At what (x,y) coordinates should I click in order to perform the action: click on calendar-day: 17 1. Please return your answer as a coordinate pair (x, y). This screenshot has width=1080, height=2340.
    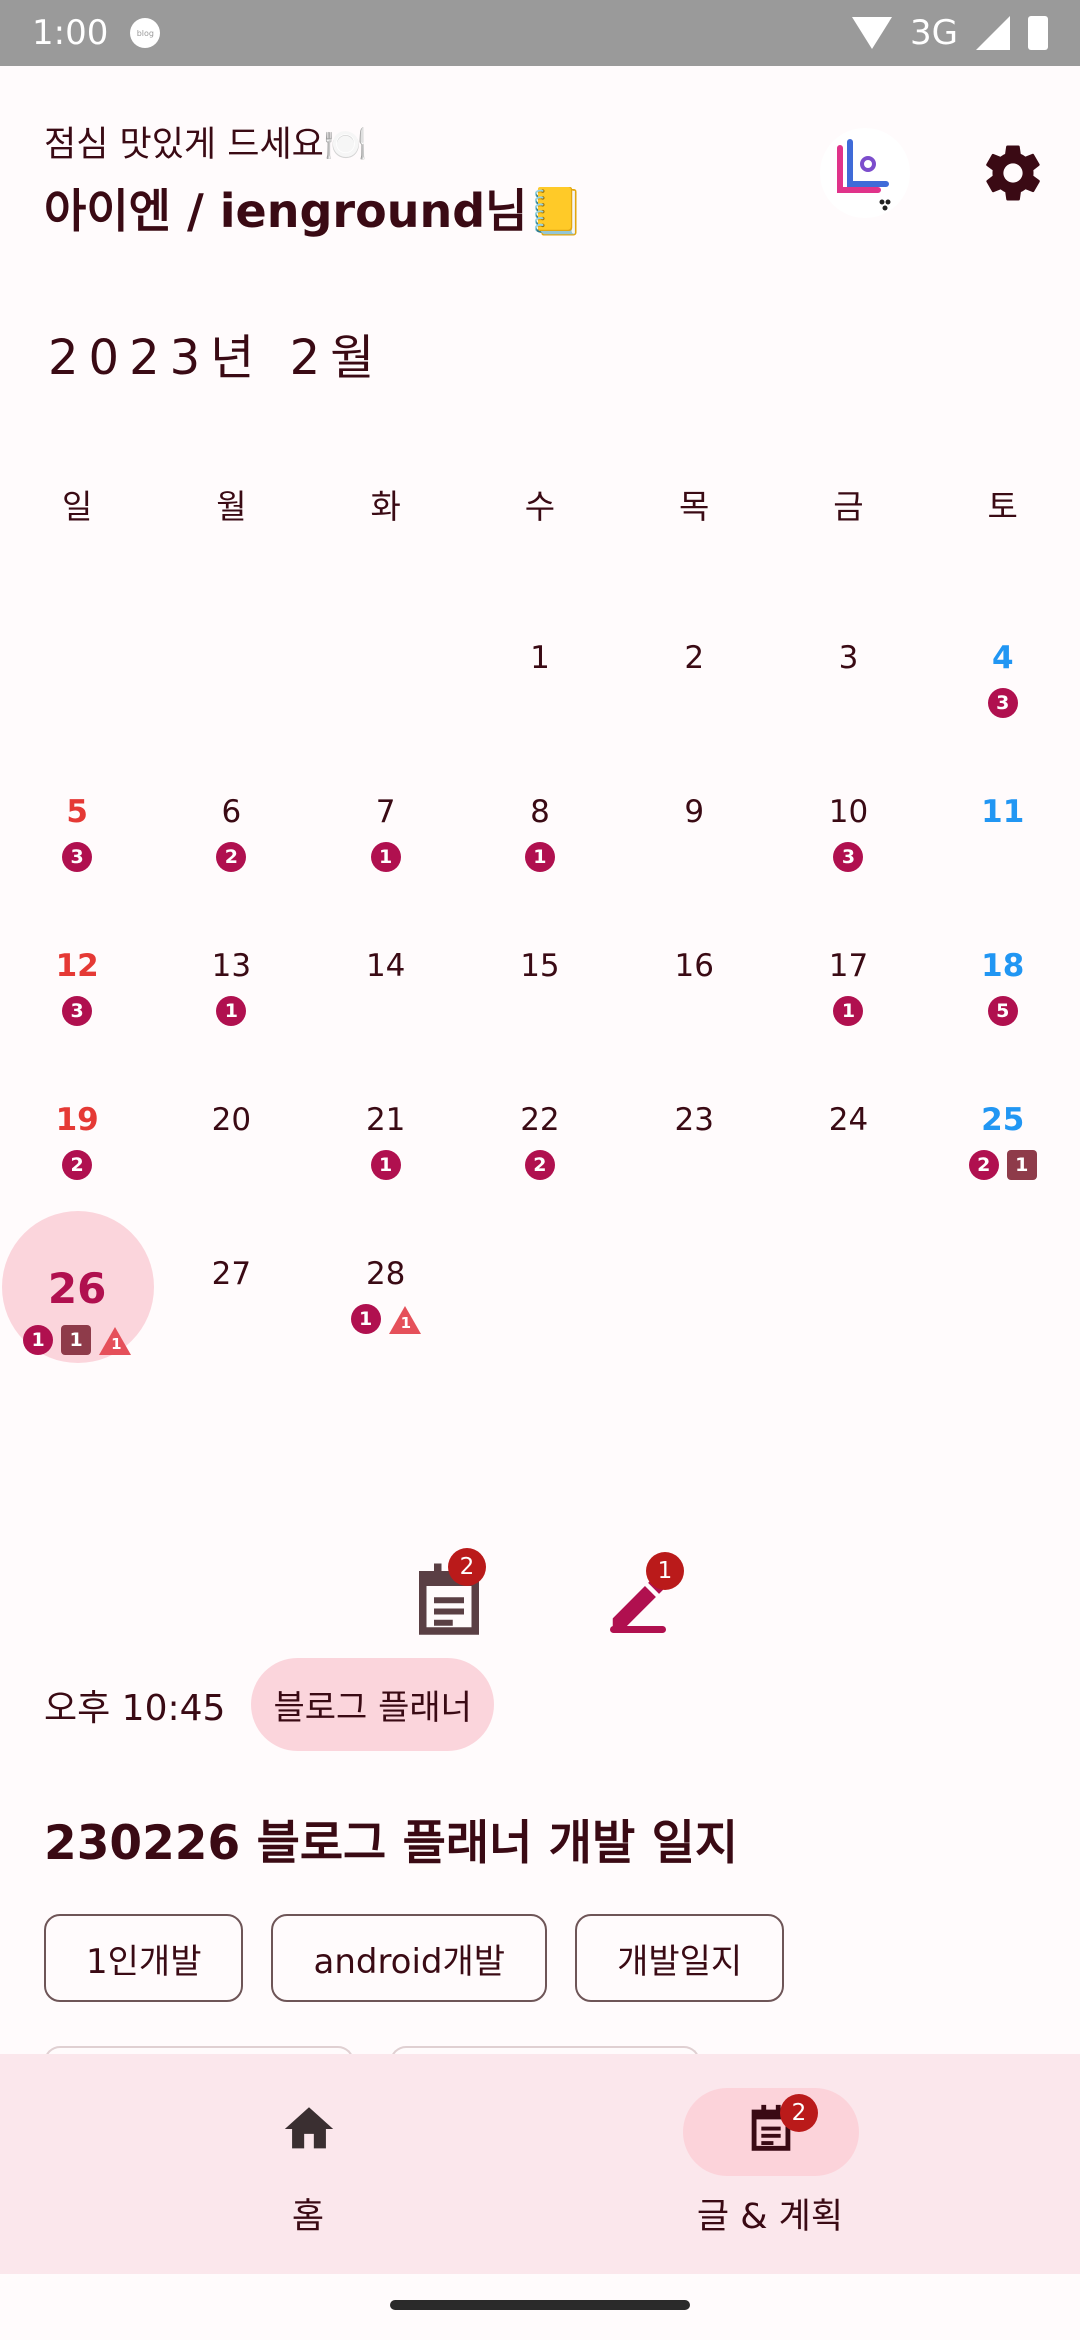
    Looking at the image, I should click on (848, 1005).